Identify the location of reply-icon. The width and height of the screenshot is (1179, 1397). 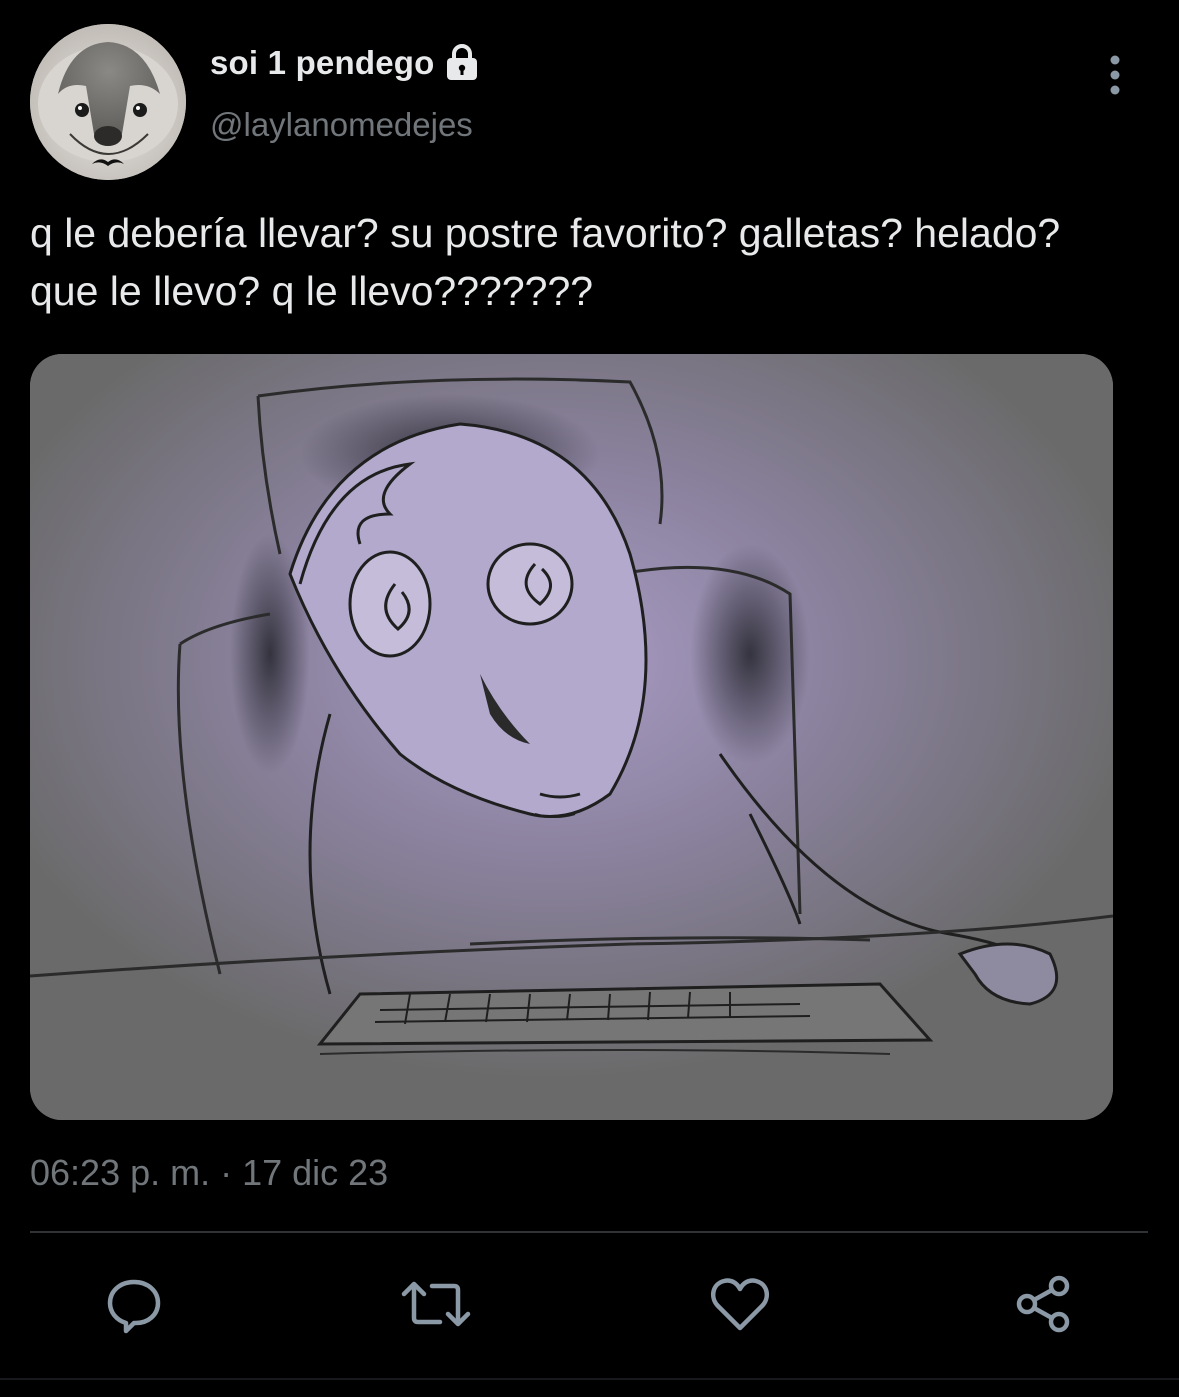
(134, 1306).